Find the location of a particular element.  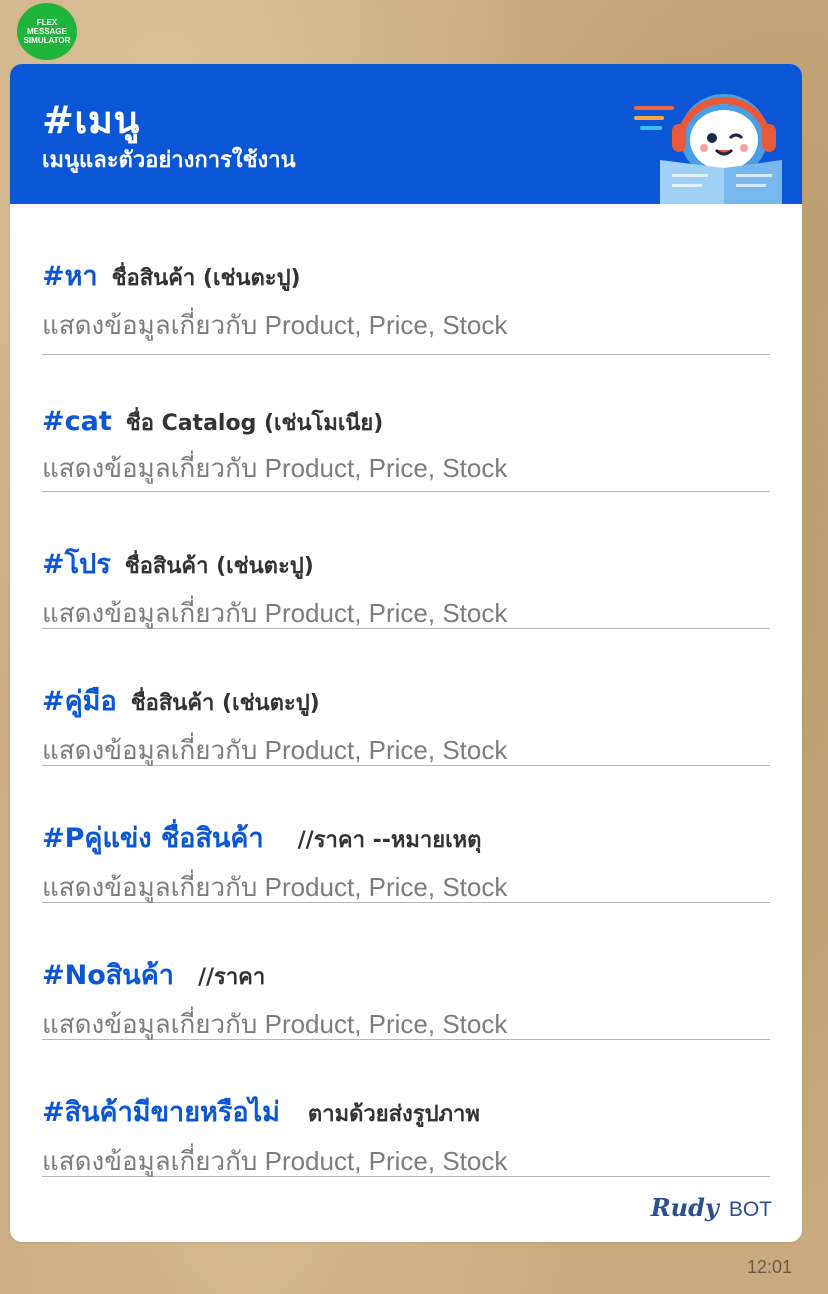

menu-command: #คู่มือ is located at coordinates (79, 701).